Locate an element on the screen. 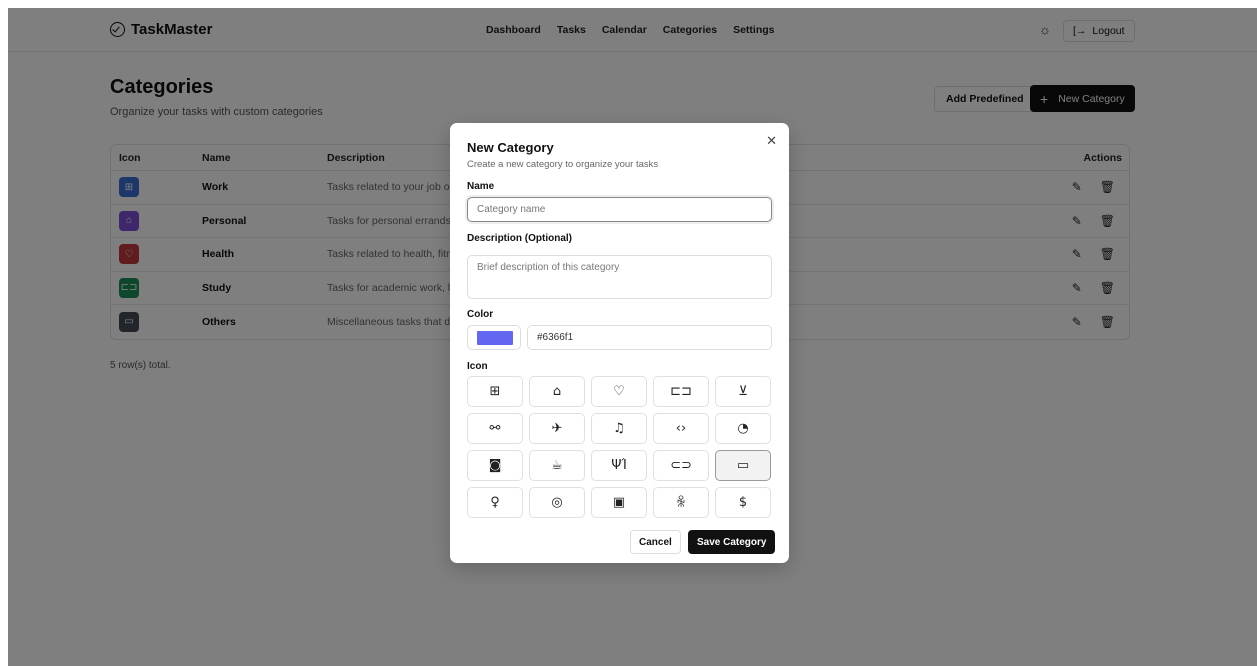 This screenshot has width=1257, height=666. car-icon: ⊂⊃ is located at coordinates (681, 465).